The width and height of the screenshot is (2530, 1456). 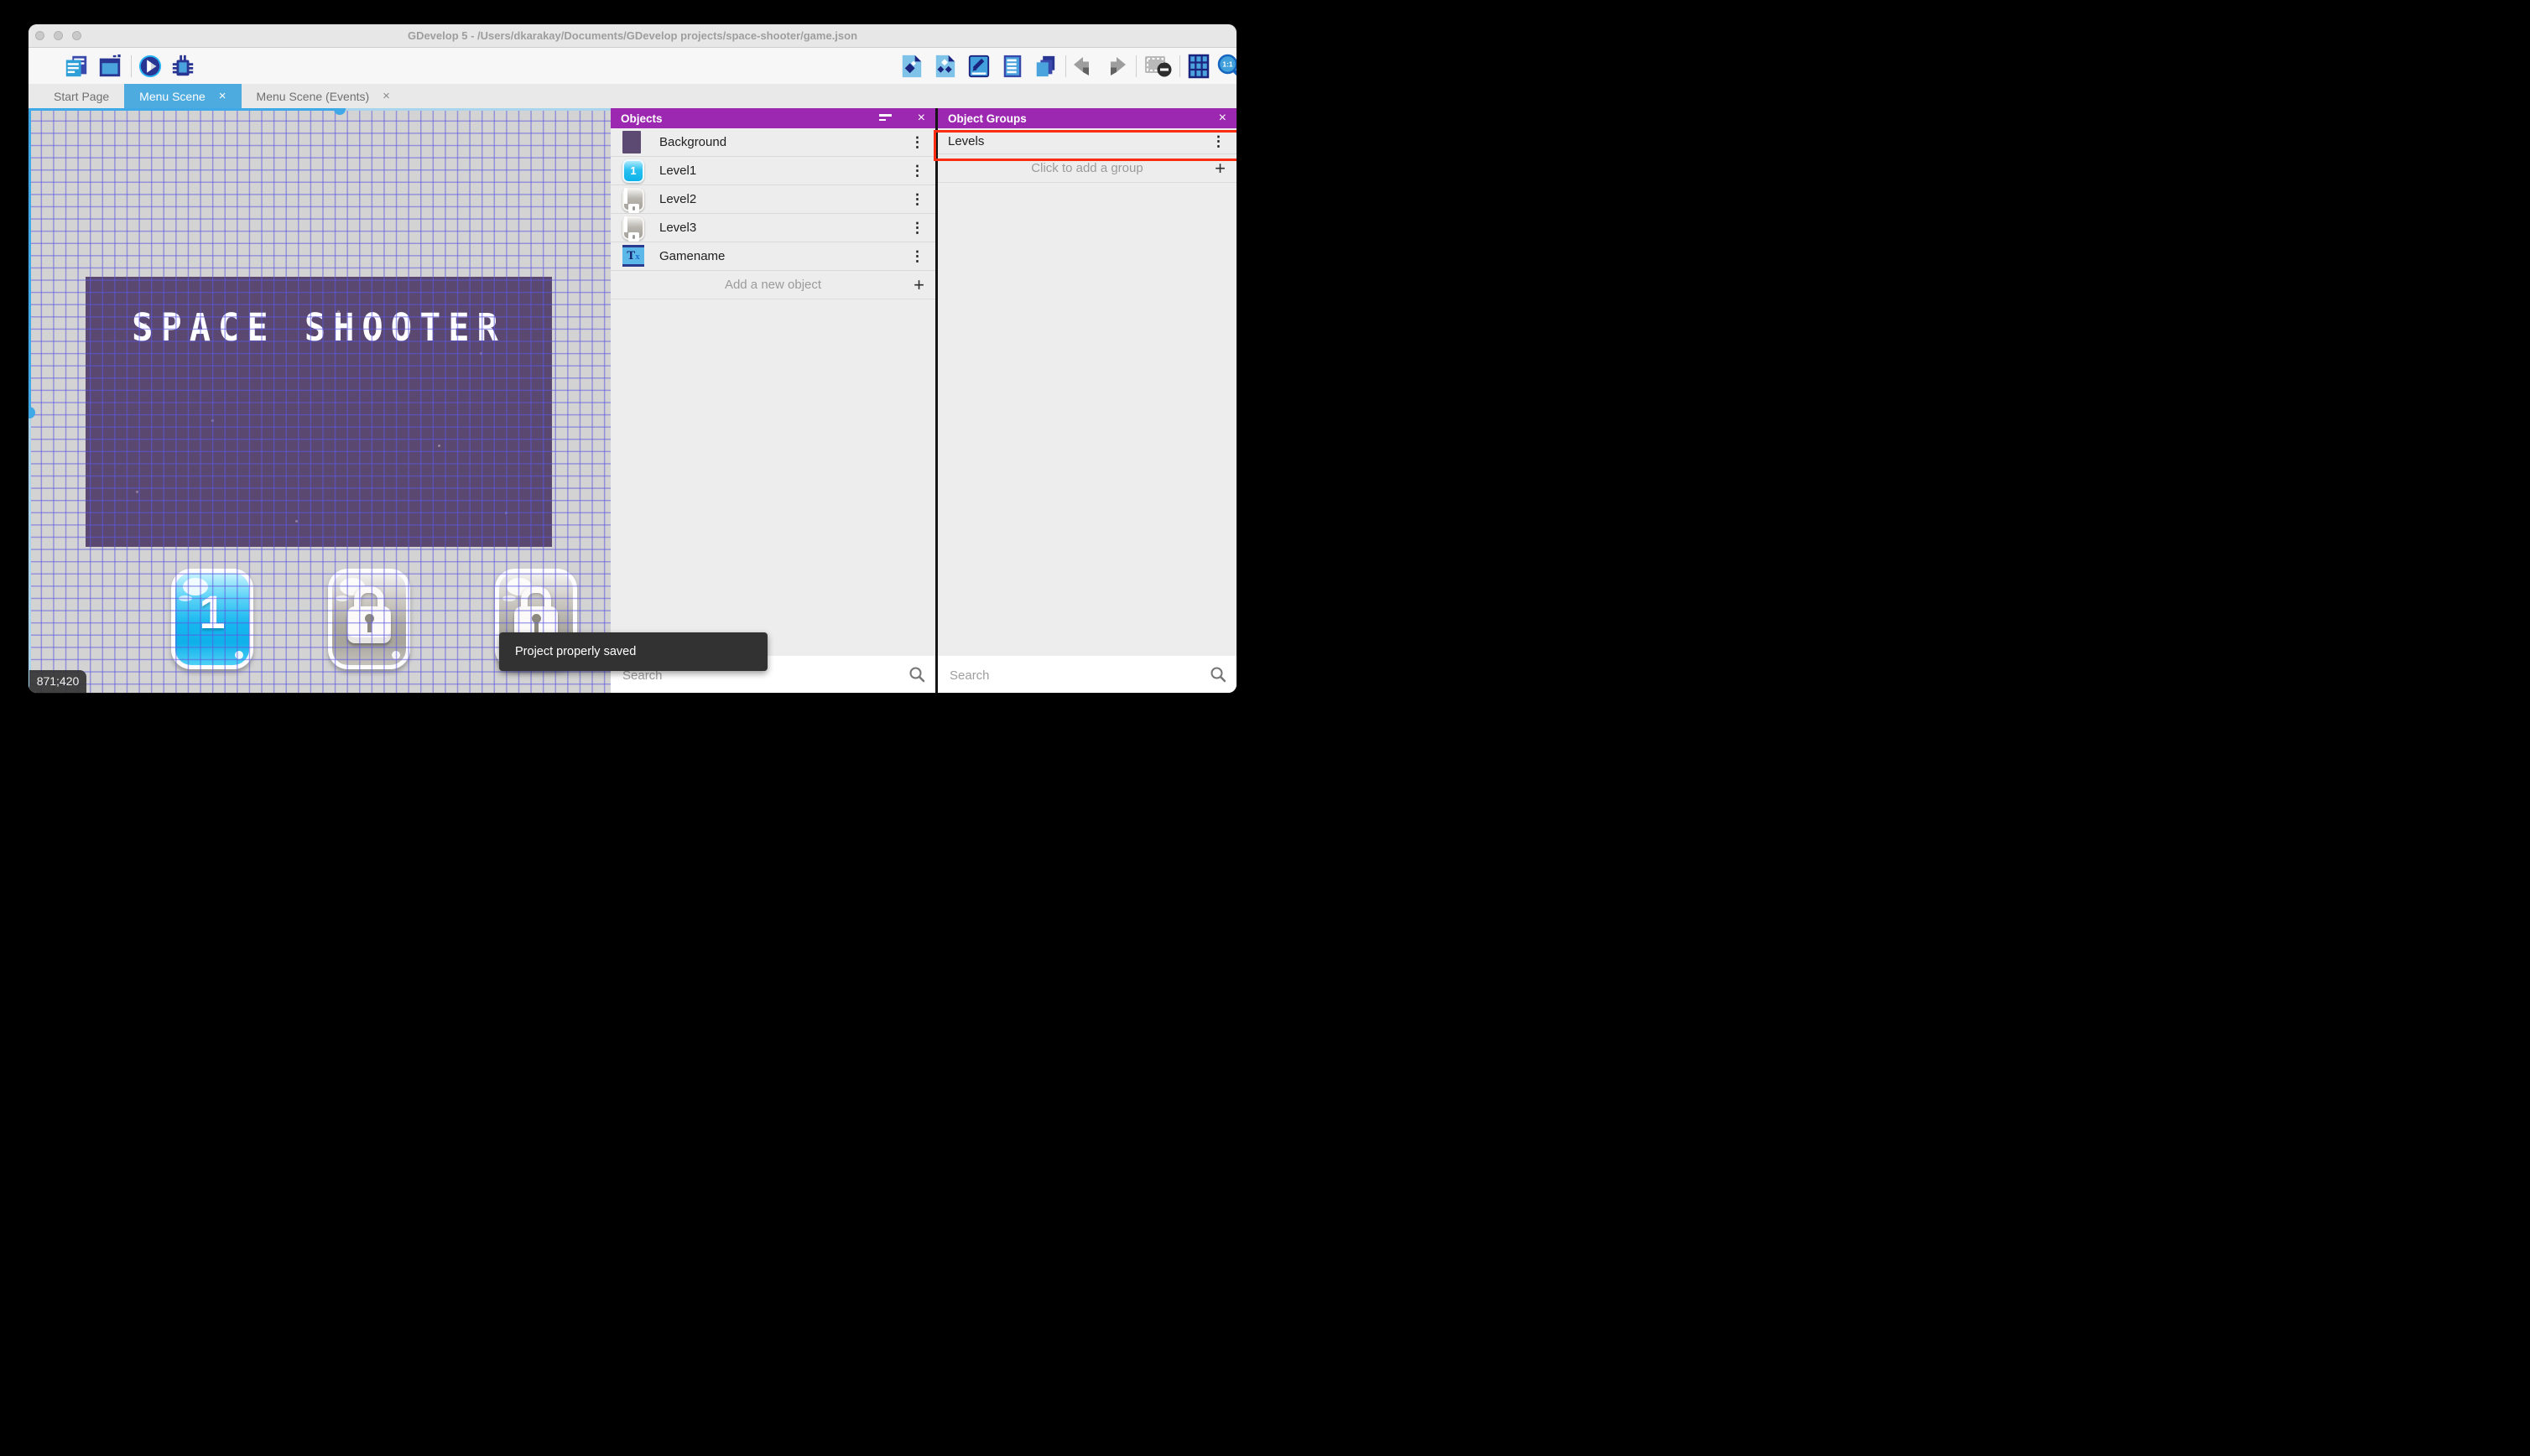 I want to click on object-row-level2: Level2 ⋮, so click(x=773, y=199).